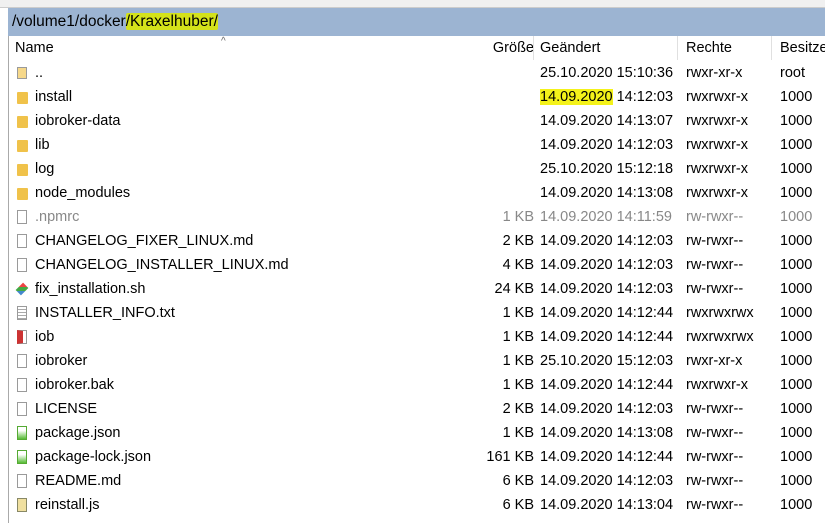  Describe the element at coordinates (144, 241) in the screenshot. I see `file-name: CHANGELOG_FIXER_LINUX.md` at that location.